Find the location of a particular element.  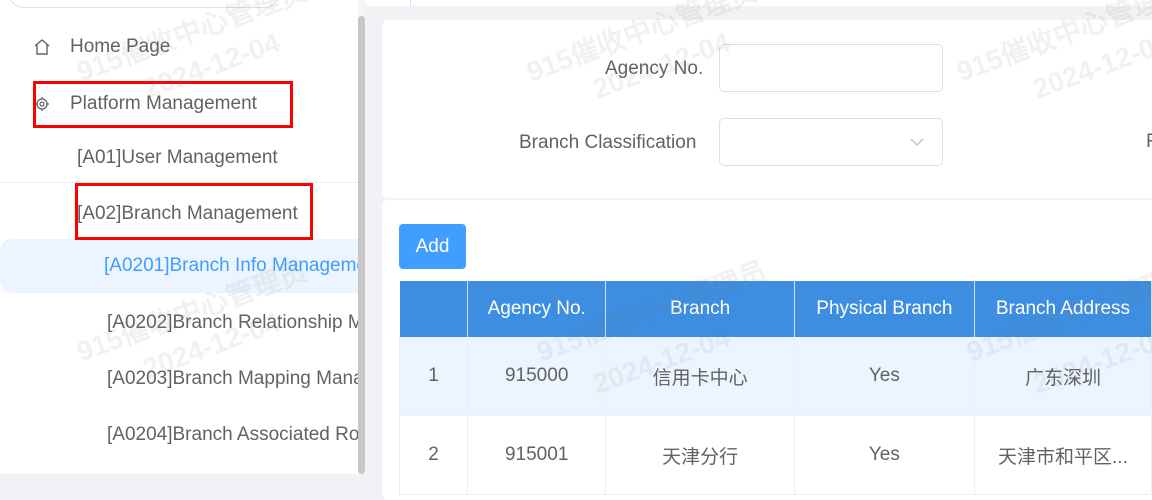

agency-no-input is located at coordinates (831, 68).